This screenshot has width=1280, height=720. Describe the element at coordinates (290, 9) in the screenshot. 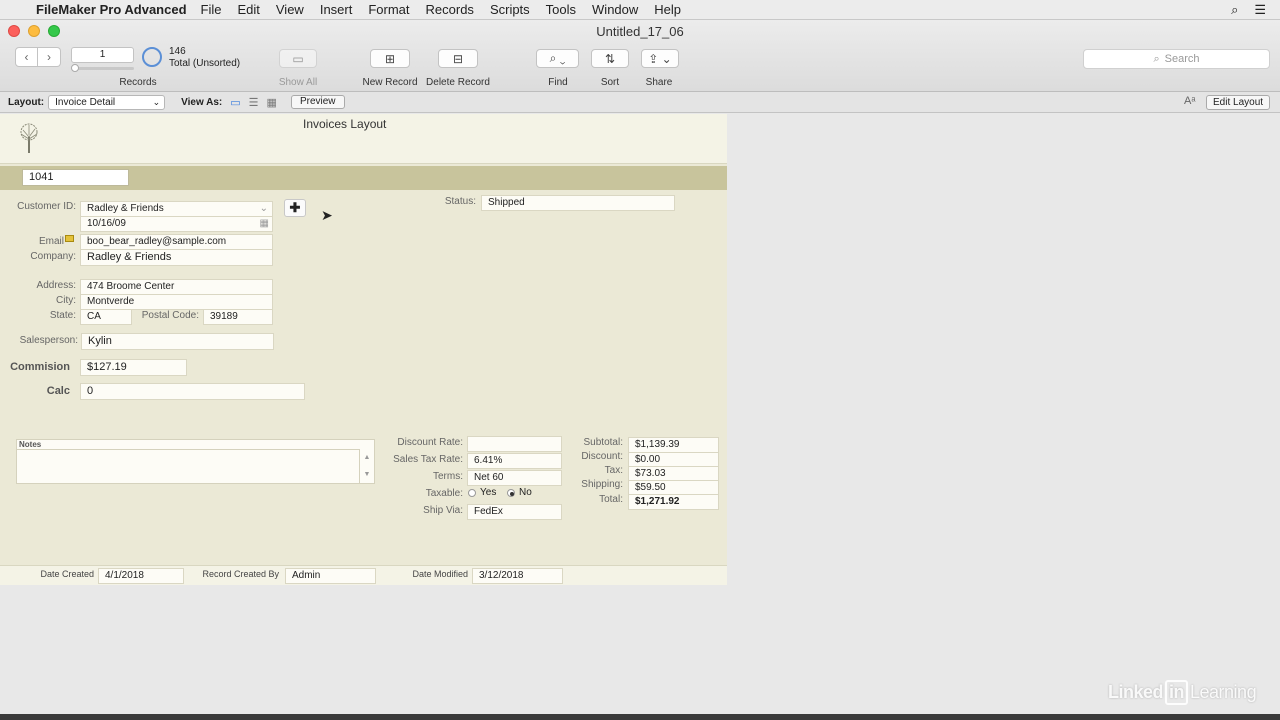

I see `menu-view: View` at that location.